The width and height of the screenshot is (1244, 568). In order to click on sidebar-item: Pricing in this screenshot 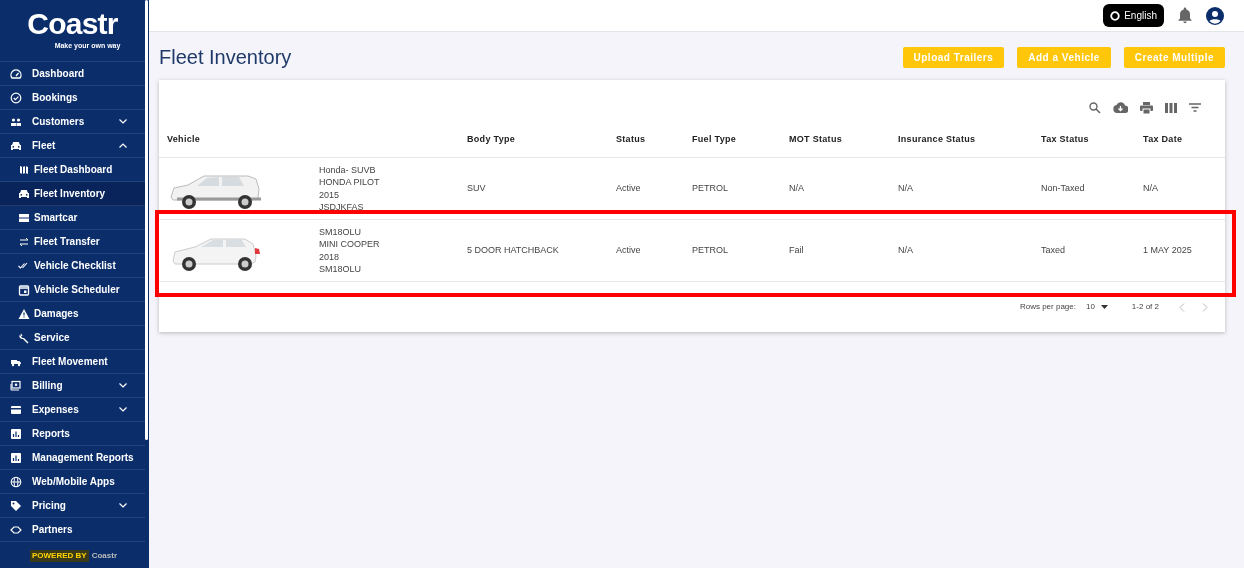, I will do `click(72, 506)`.